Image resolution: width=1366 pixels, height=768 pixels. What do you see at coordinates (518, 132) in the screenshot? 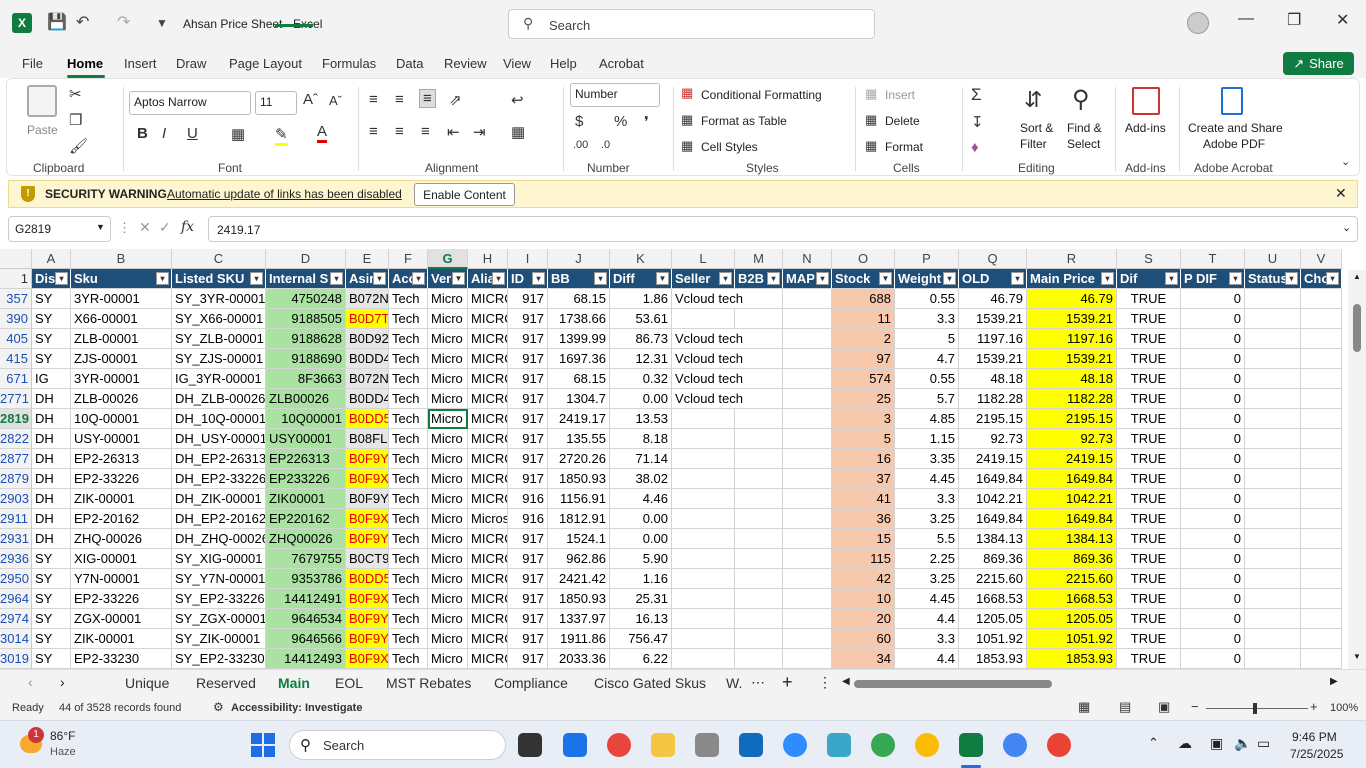
I see `merge-center-icon: ▦` at bounding box center [518, 132].